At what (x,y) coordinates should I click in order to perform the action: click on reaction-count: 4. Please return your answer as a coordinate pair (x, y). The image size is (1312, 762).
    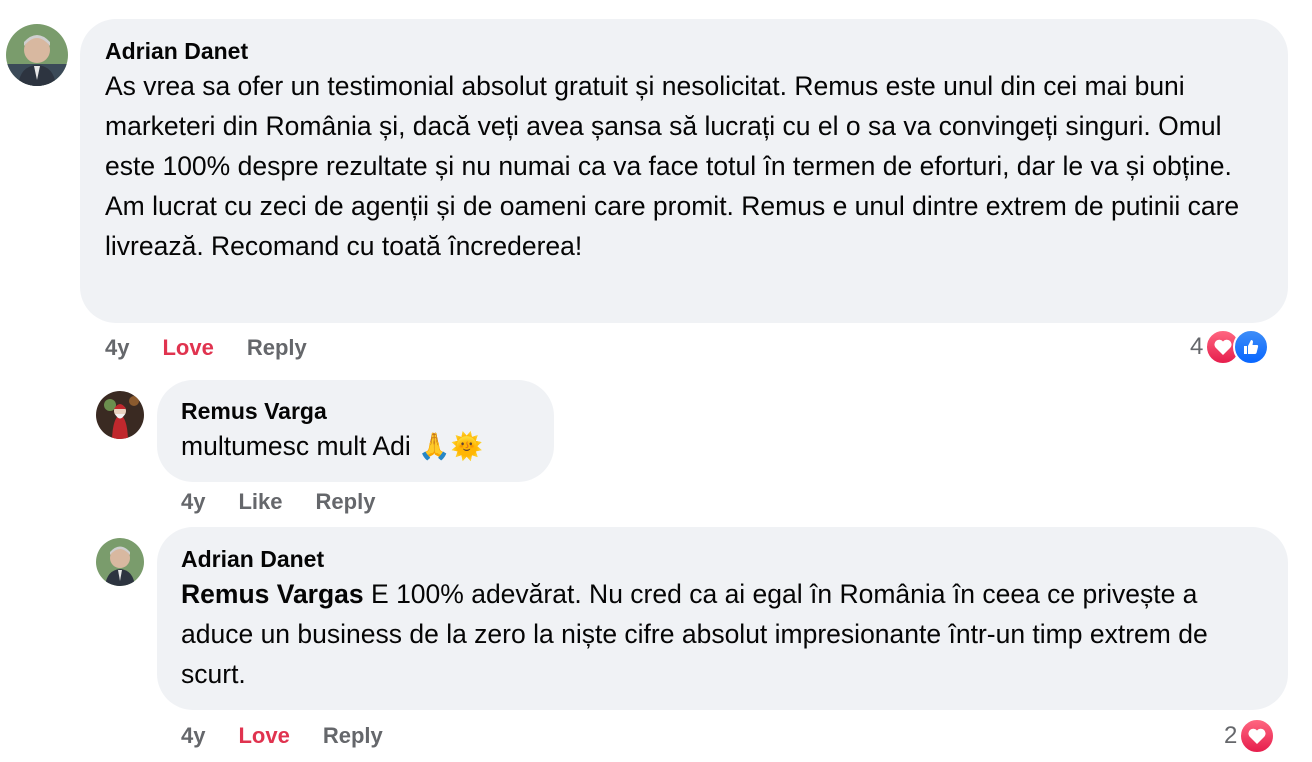
    Looking at the image, I should click on (1197, 346).